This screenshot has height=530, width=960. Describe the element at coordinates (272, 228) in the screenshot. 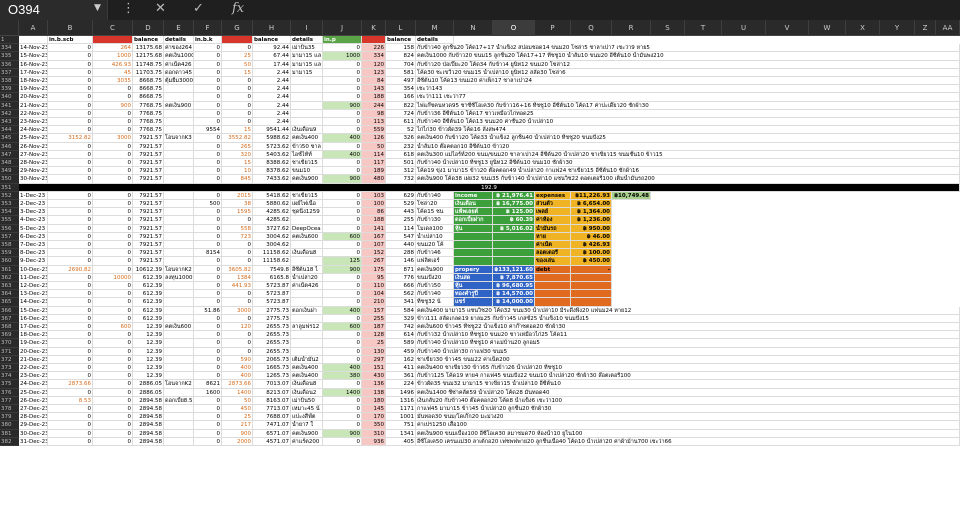

I see `balance-cell: 3727.62` at that location.